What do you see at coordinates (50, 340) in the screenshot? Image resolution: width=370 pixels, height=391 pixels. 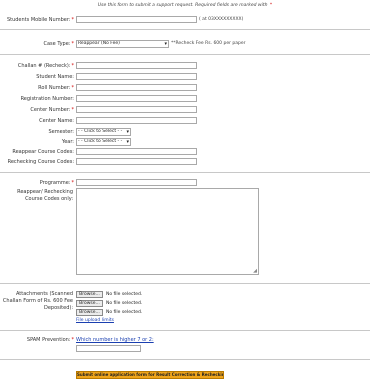 I see `spam-label: SPAM Prevention:*` at bounding box center [50, 340].